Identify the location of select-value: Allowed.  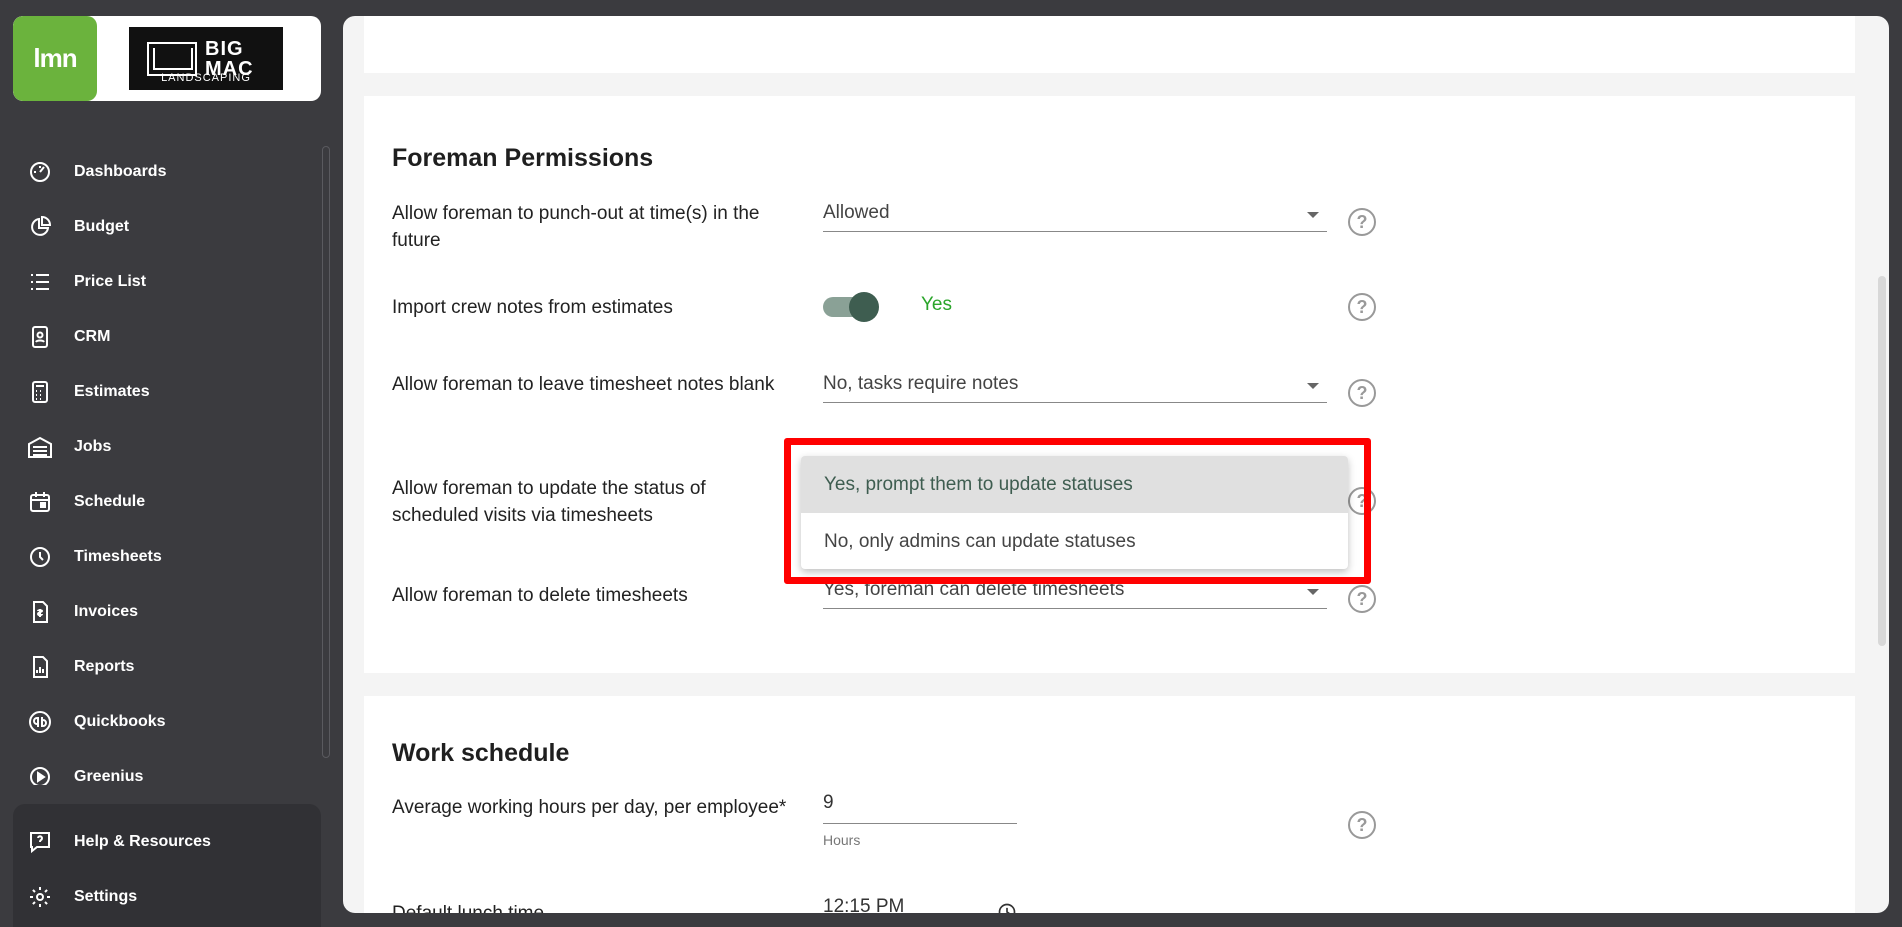
(856, 212).